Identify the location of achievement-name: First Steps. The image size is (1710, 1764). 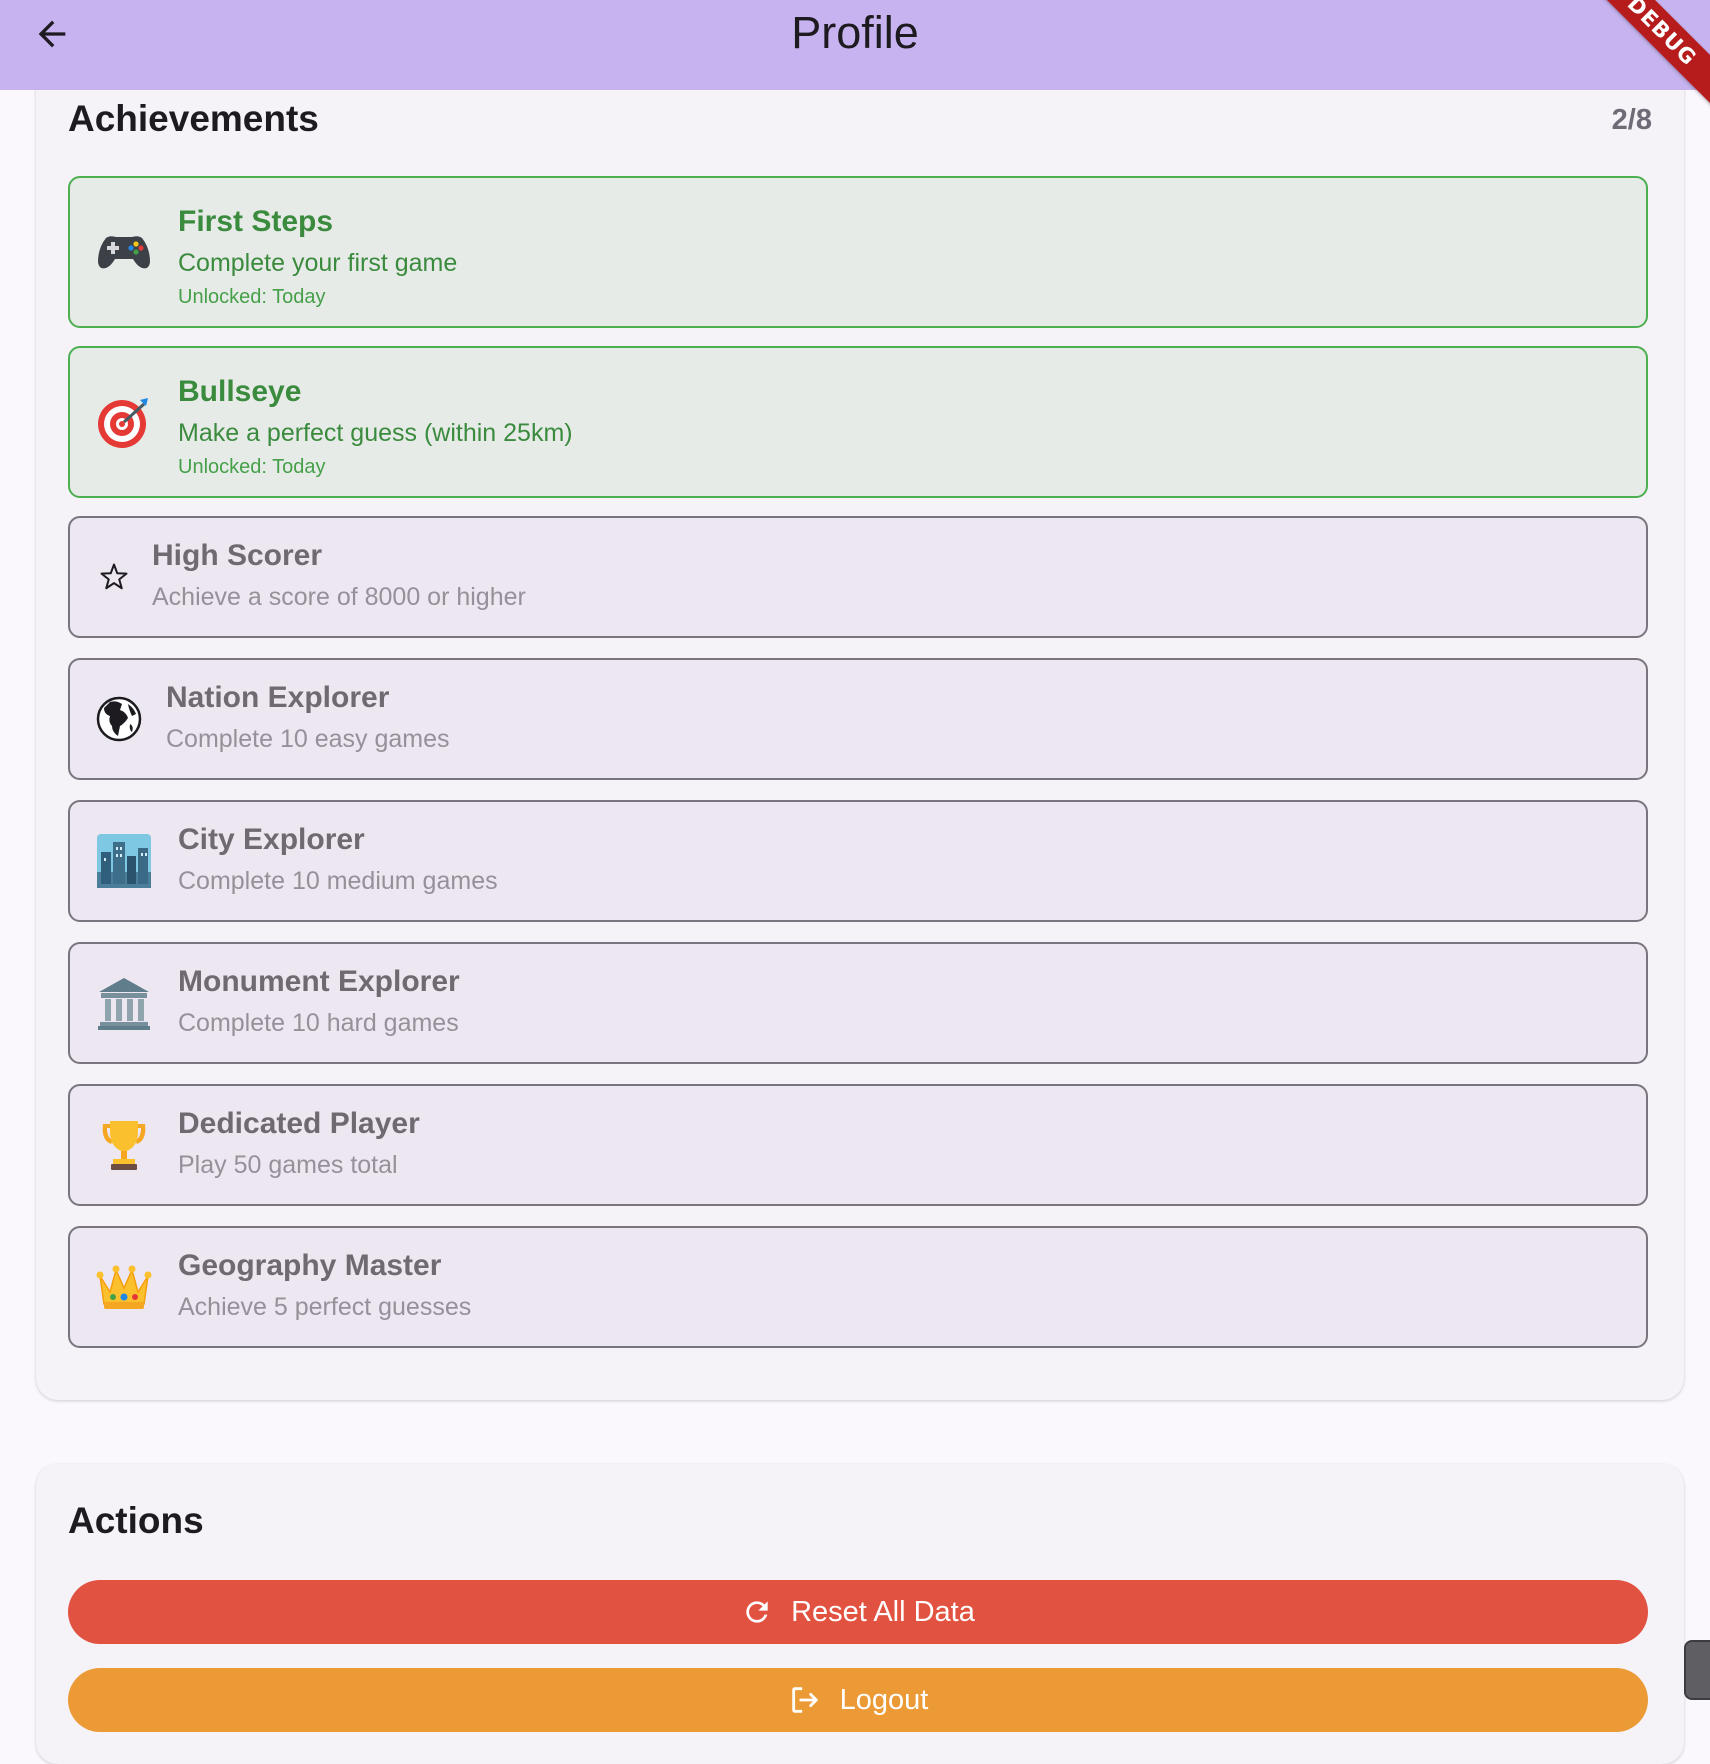
(256, 221).